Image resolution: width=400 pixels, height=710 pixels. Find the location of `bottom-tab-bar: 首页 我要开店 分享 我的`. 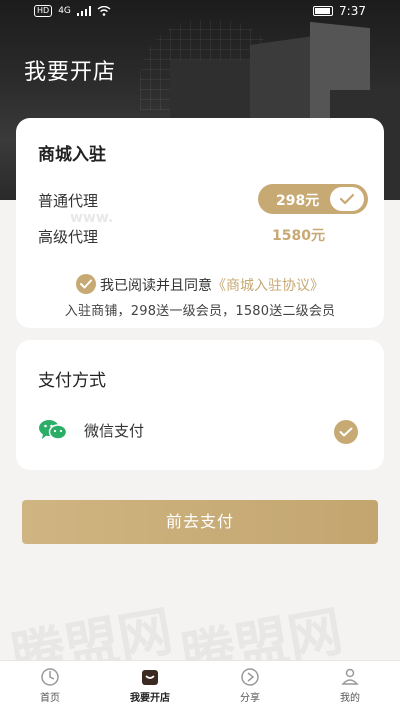

bottom-tab-bar: 首页 我要开店 分享 我的 is located at coordinates (200, 685).